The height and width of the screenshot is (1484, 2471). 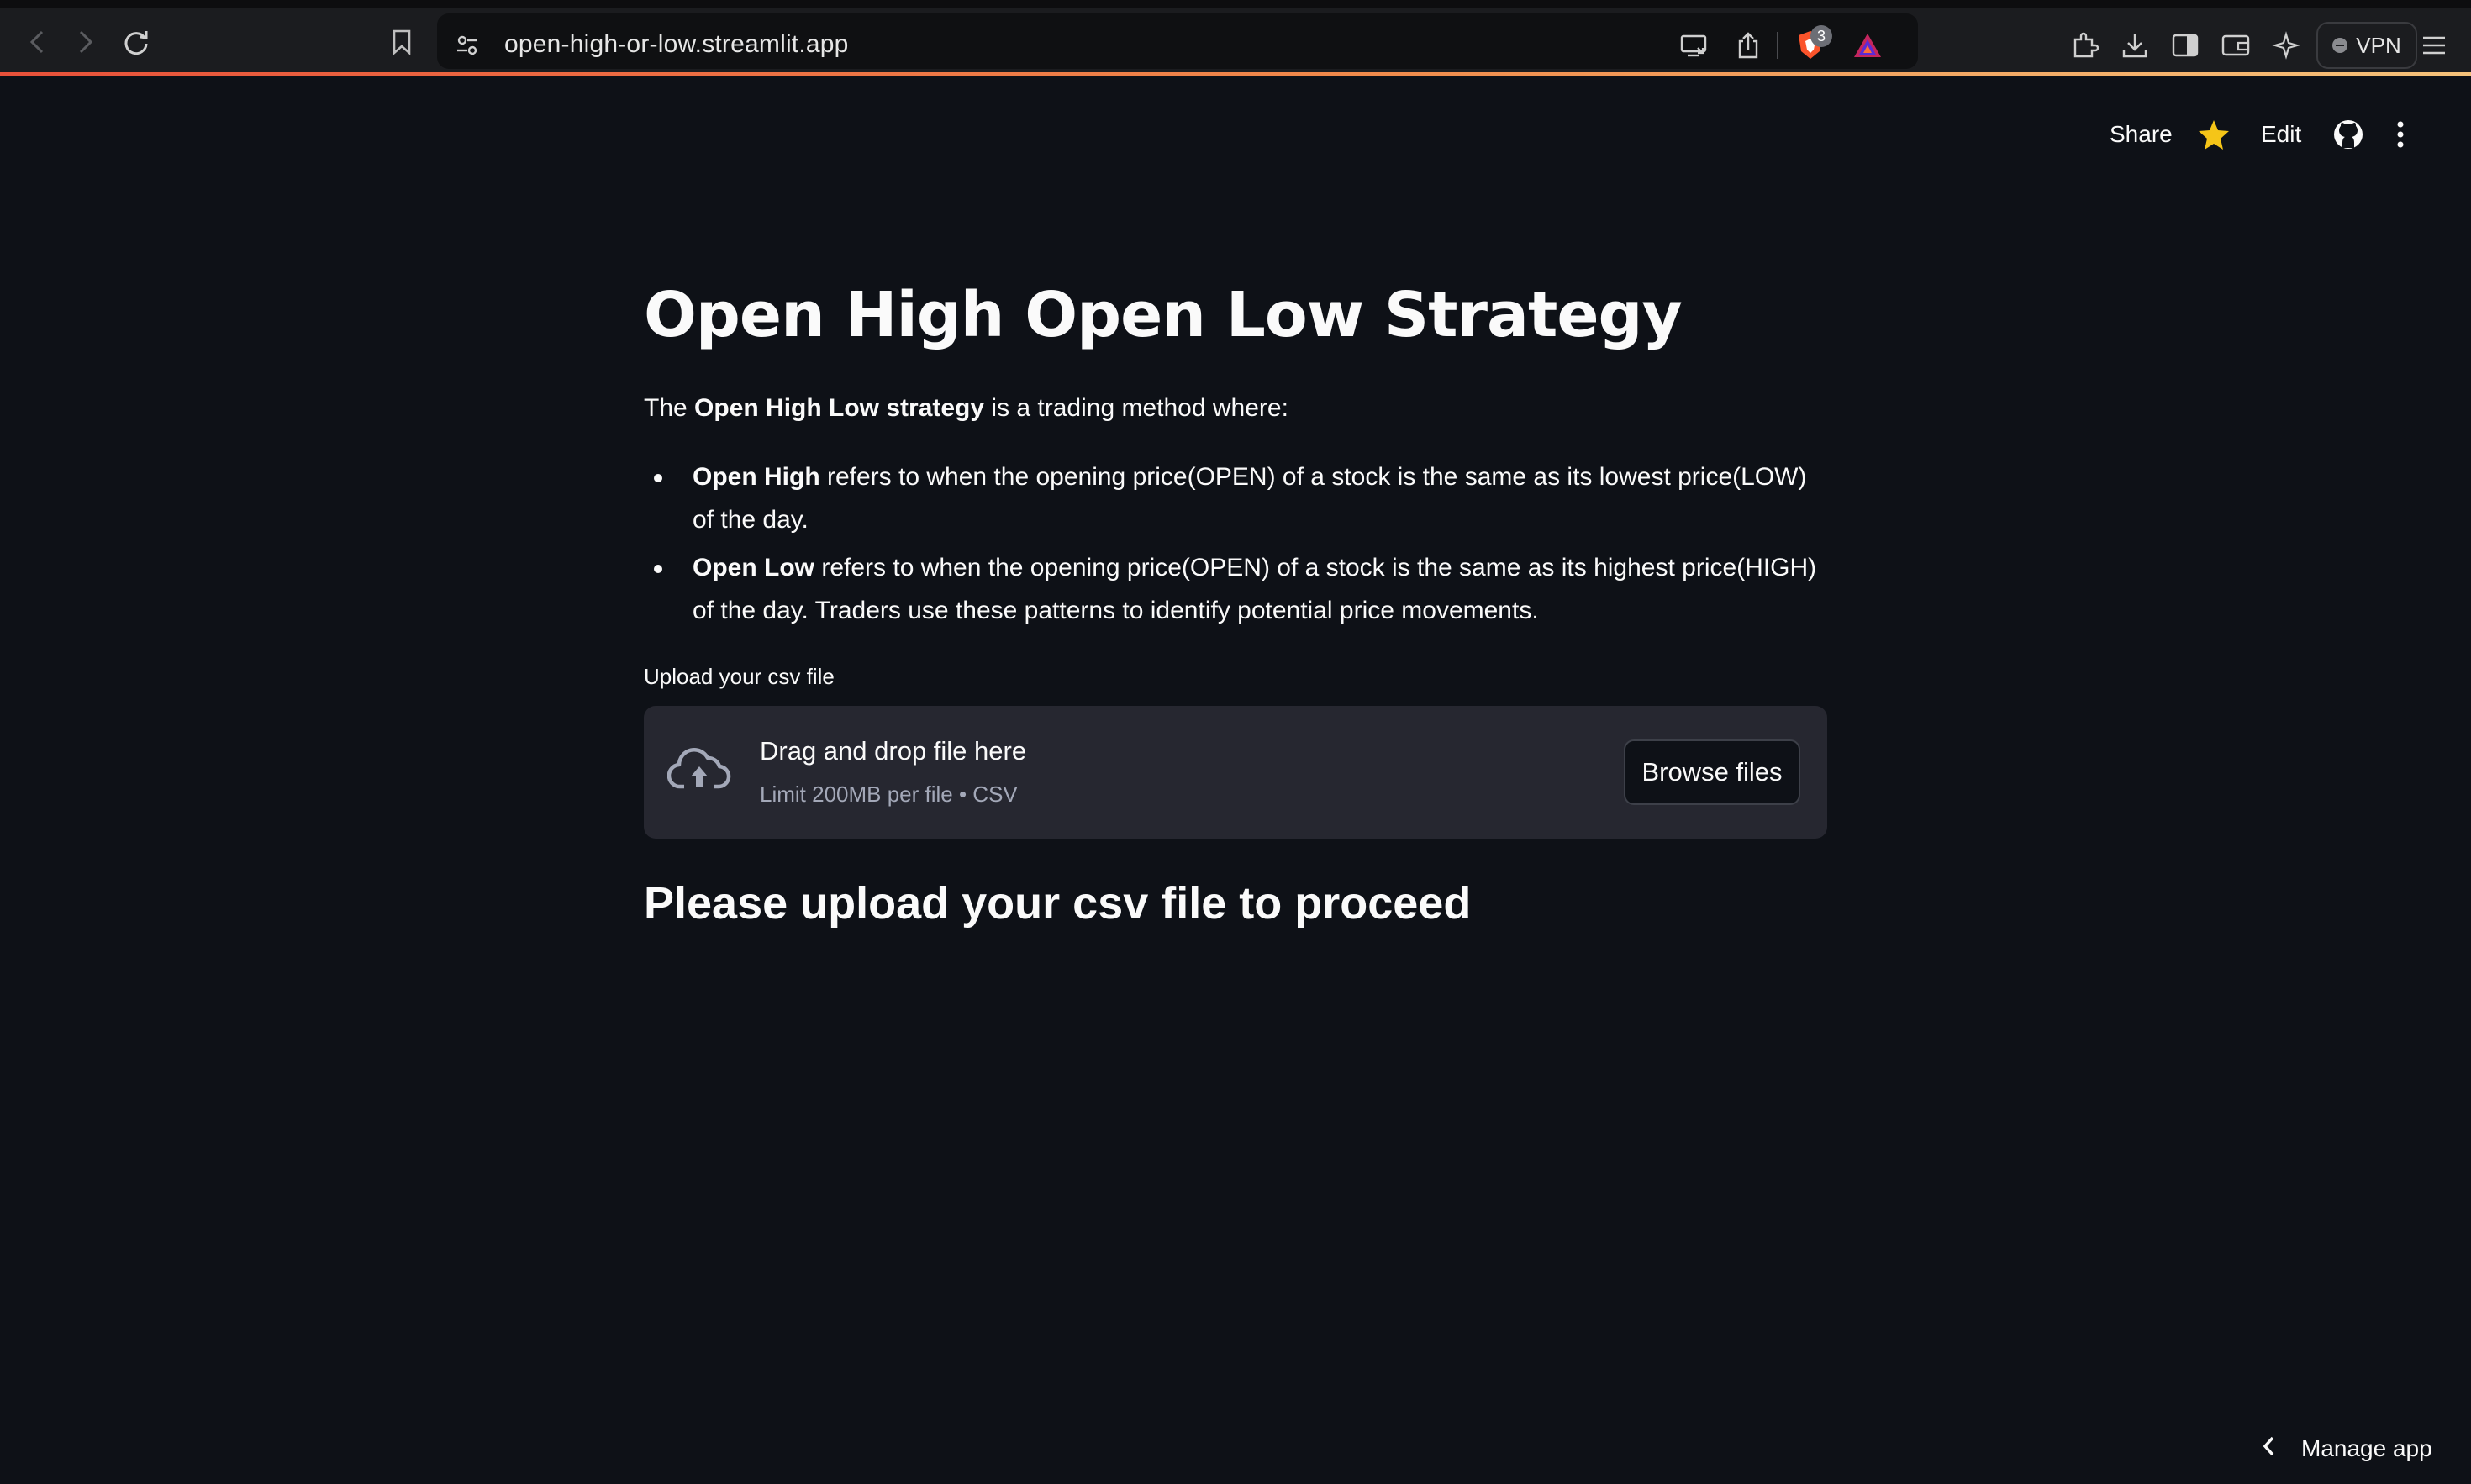 What do you see at coordinates (1058, 903) in the screenshot?
I see `upload-status-heading: Please upload your csv file to proceed` at bounding box center [1058, 903].